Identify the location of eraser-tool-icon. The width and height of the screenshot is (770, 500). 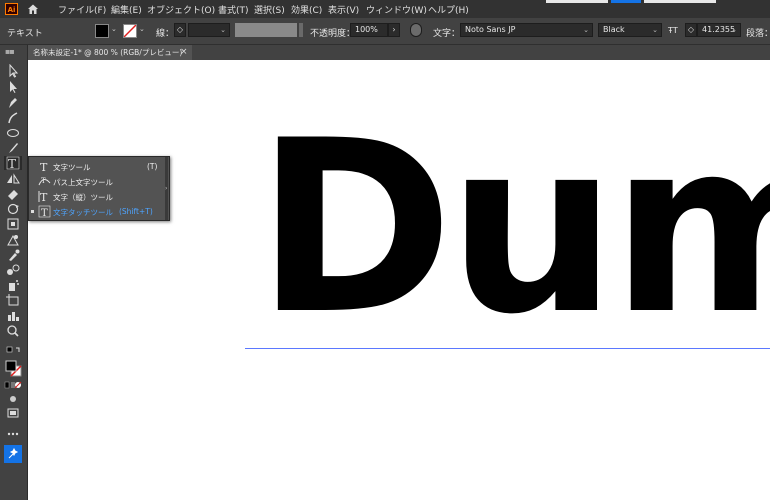
(13, 194).